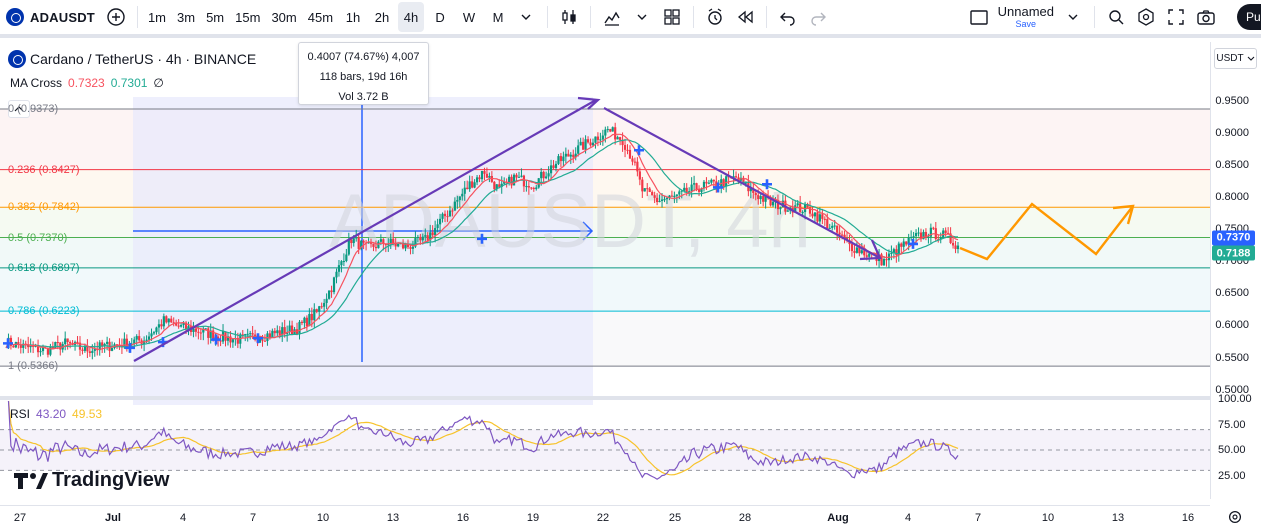  Describe the element at coordinates (745, 17) in the screenshot. I see `replay-icon` at that location.